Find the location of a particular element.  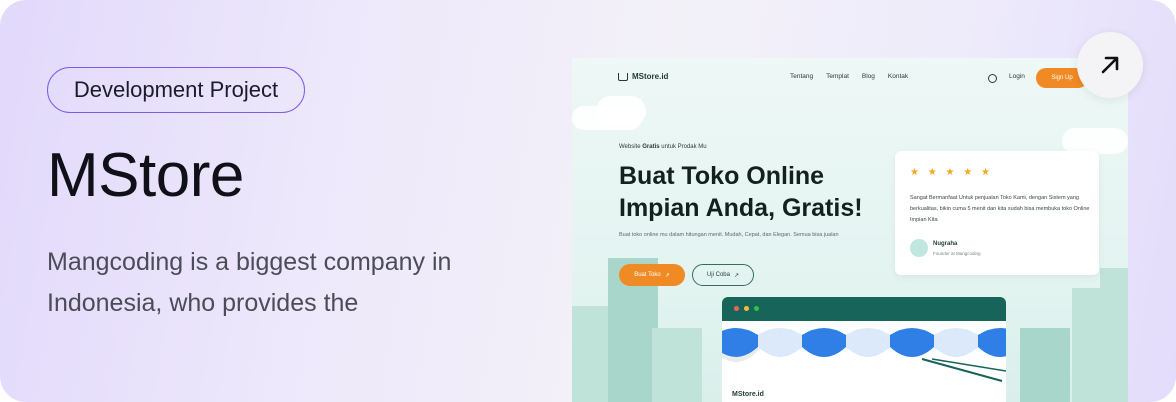

storefront-illustration: MStore.id is located at coordinates (864, 349).